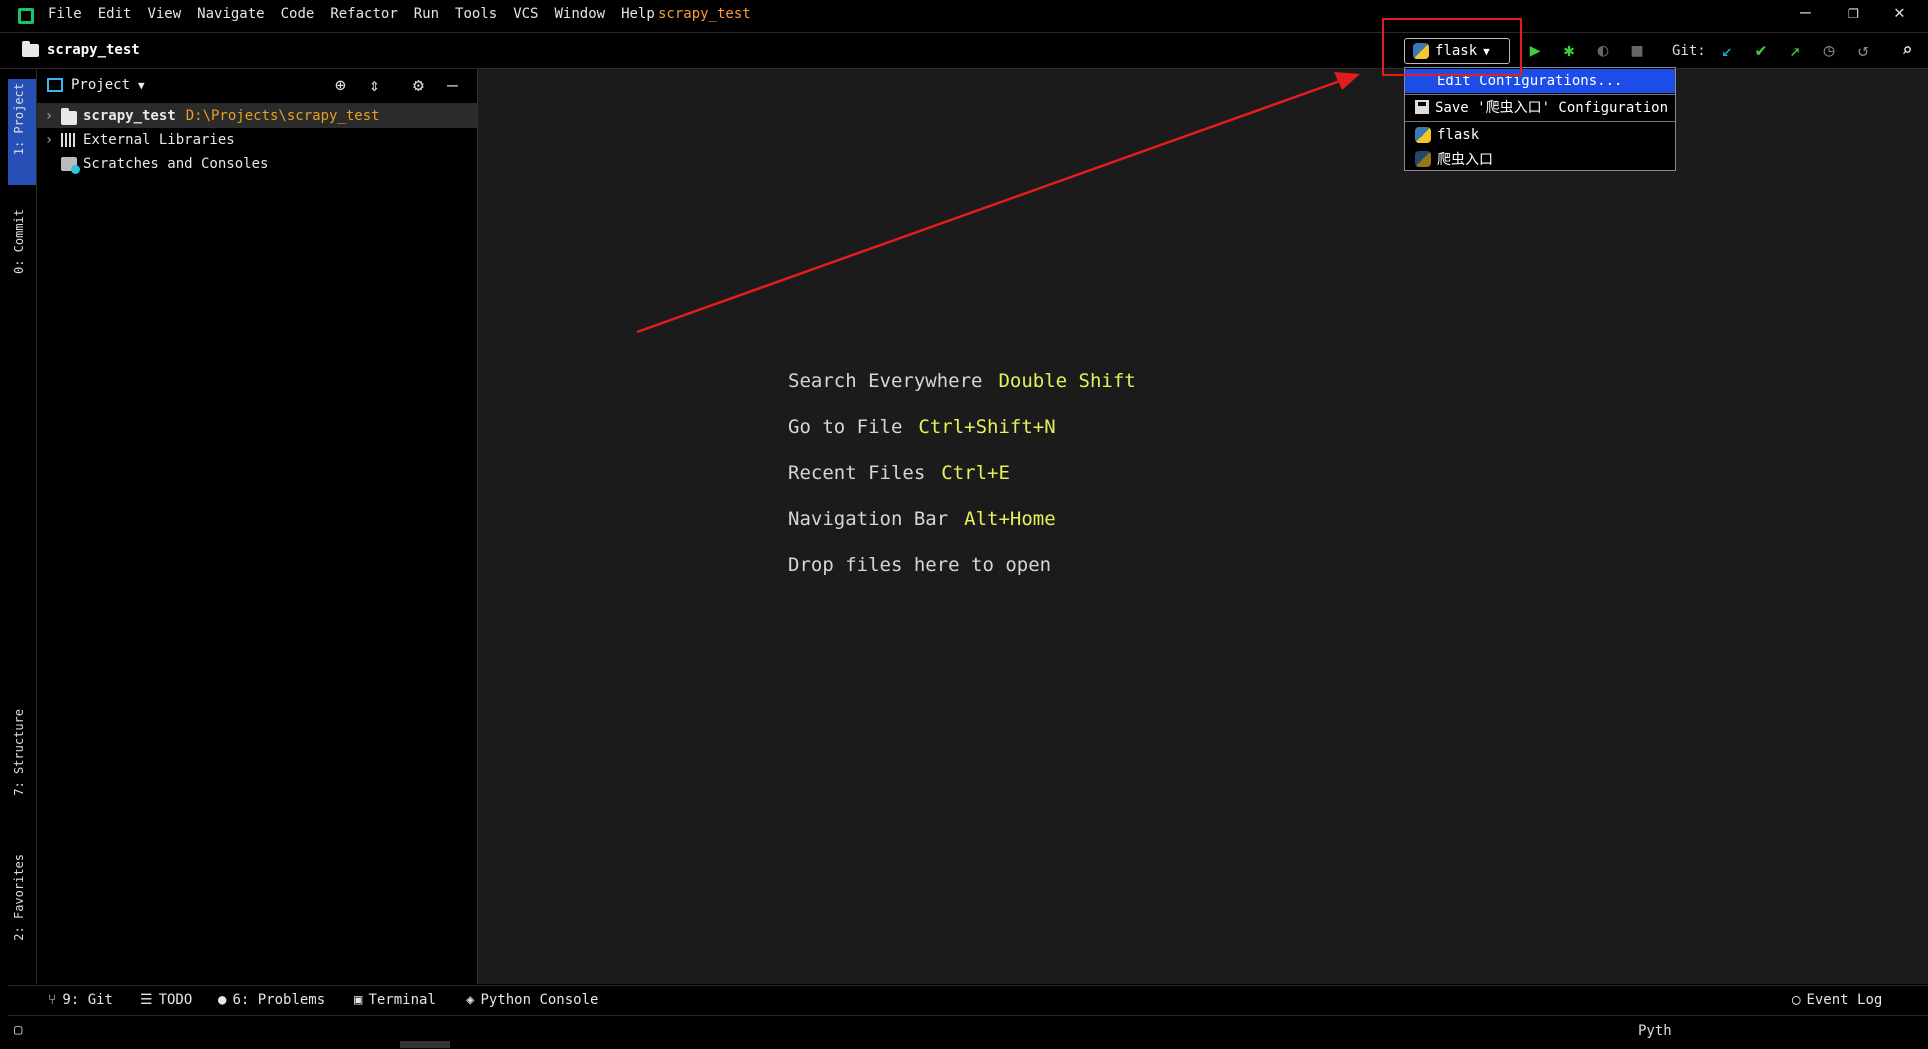 This screenshot has width=1928, height=1049. What do you see at coordinates (426, 14) in the screenshot?
I see `menu-run: Run` at bounding box center [426, 14].